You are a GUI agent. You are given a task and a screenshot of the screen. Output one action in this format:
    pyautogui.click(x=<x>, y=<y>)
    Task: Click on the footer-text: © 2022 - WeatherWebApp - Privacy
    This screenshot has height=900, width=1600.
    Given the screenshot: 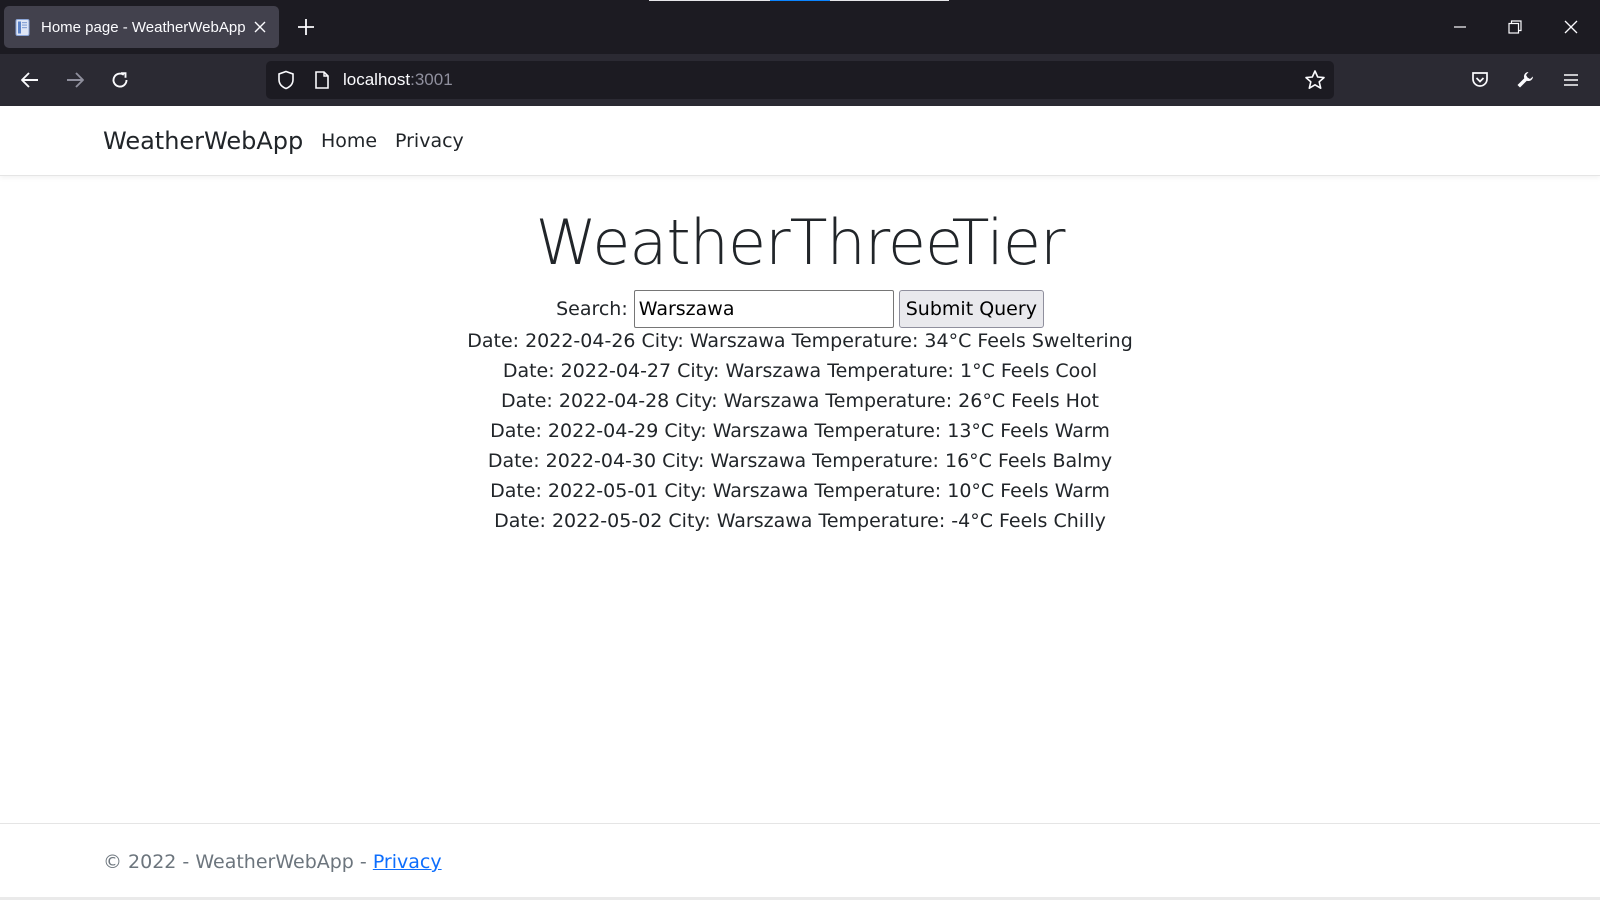 What is the action you would take?
    pyautogui.click(x=272, y=862)
    